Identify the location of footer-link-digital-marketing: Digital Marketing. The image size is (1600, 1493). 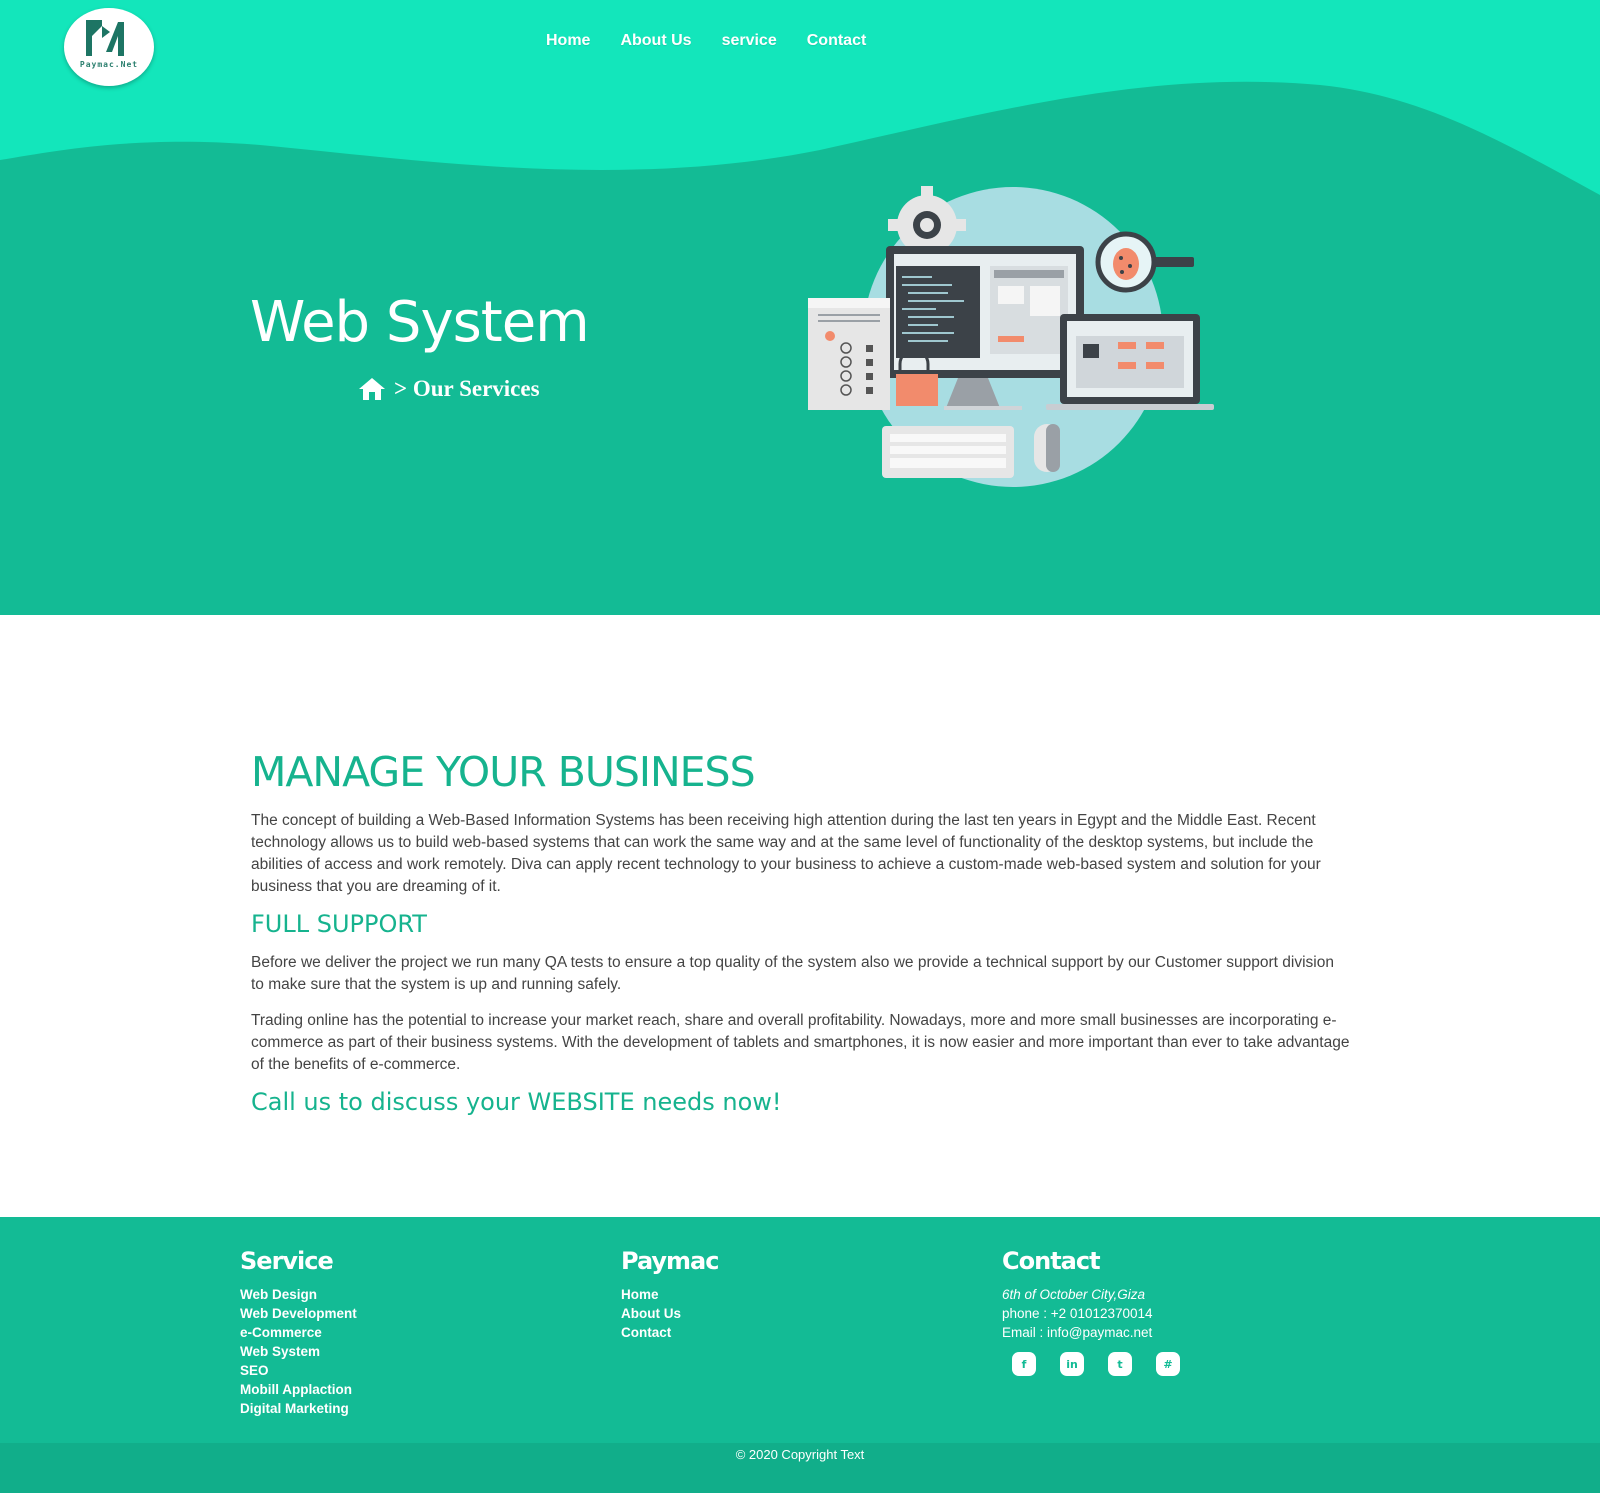
(298, 1408).